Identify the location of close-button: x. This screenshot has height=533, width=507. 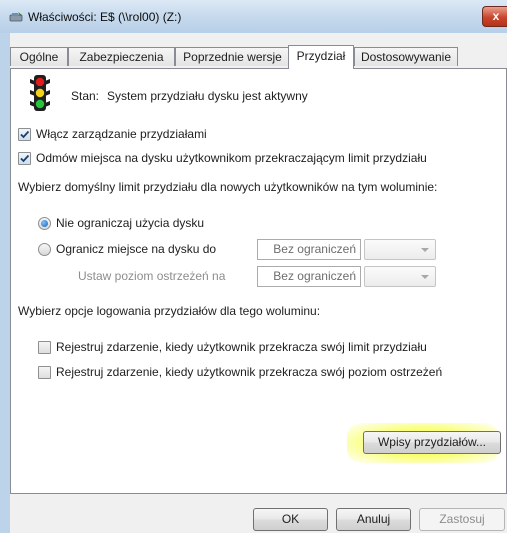
(494, 16).